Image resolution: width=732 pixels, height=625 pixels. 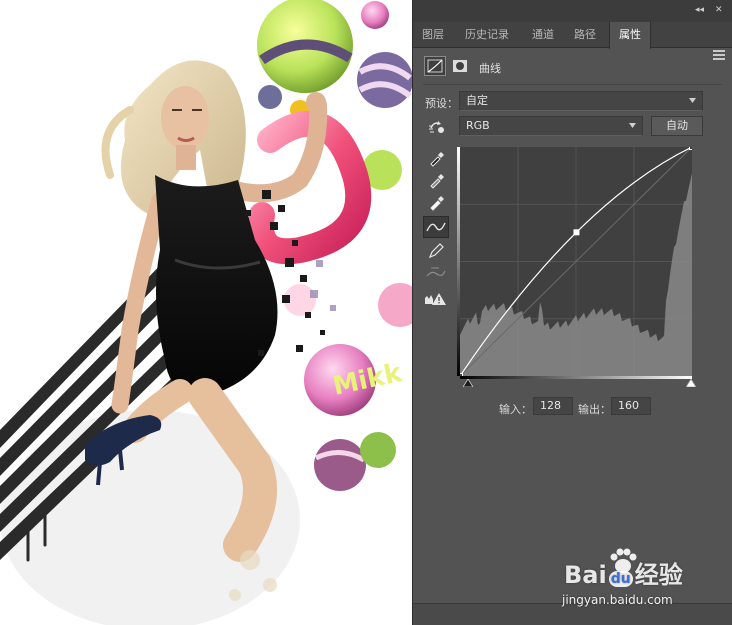 What do you see at coordinates (677, 126) in the screenshot?
I see `auto-button: 自动` at bounding box center [677, 126].